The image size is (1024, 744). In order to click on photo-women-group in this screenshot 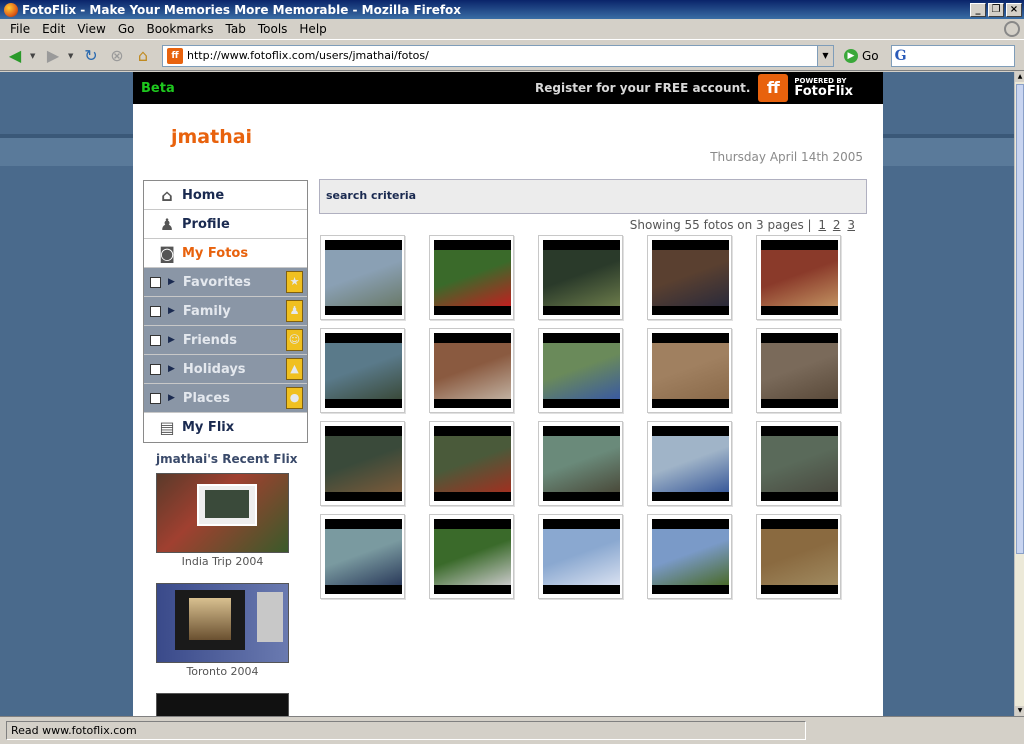, I will do `click(581, 371)`.